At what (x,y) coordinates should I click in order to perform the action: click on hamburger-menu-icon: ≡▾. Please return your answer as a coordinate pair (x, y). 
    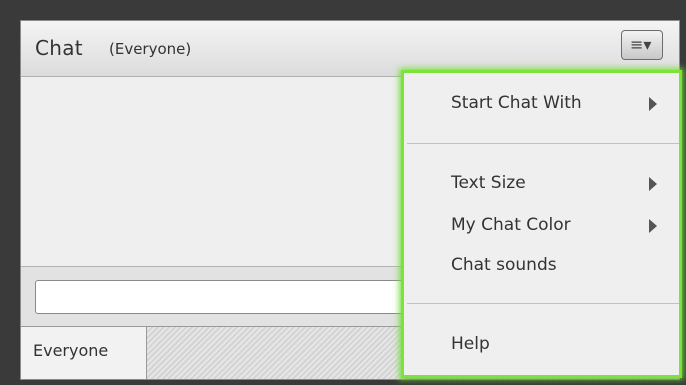
    Looking at the image, I should click on (641, 44).